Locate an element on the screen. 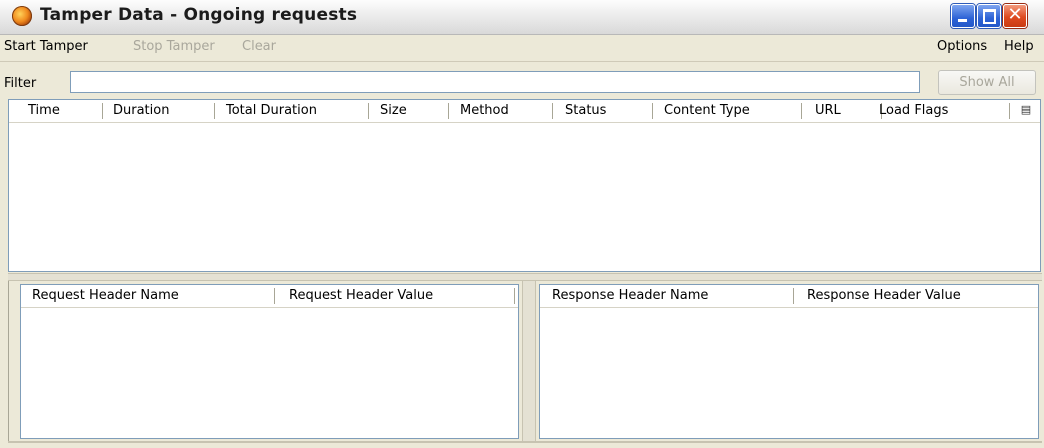 This screenshot has width=1044, height=448. stop-tamper-menu: Stop Tamper is located at coordinates (174, 46).